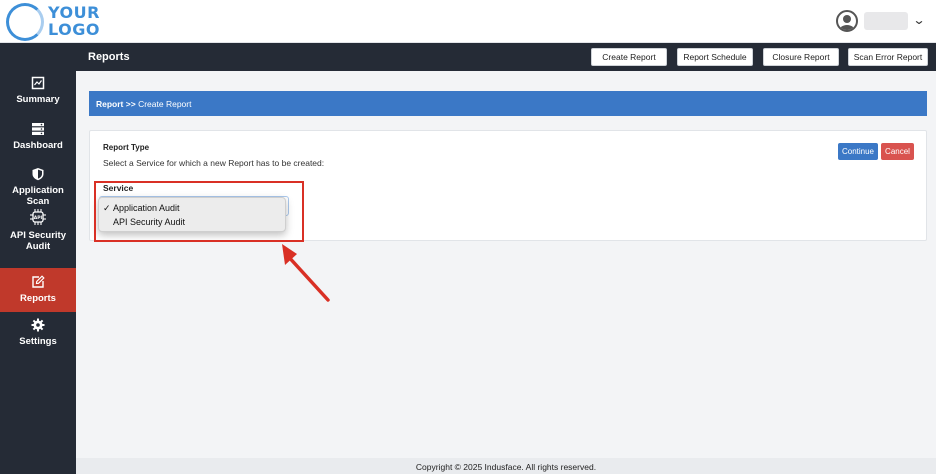 The height and width of the screenshot is (474, 936). I want to click on svg-text: API, so click(38, 218).